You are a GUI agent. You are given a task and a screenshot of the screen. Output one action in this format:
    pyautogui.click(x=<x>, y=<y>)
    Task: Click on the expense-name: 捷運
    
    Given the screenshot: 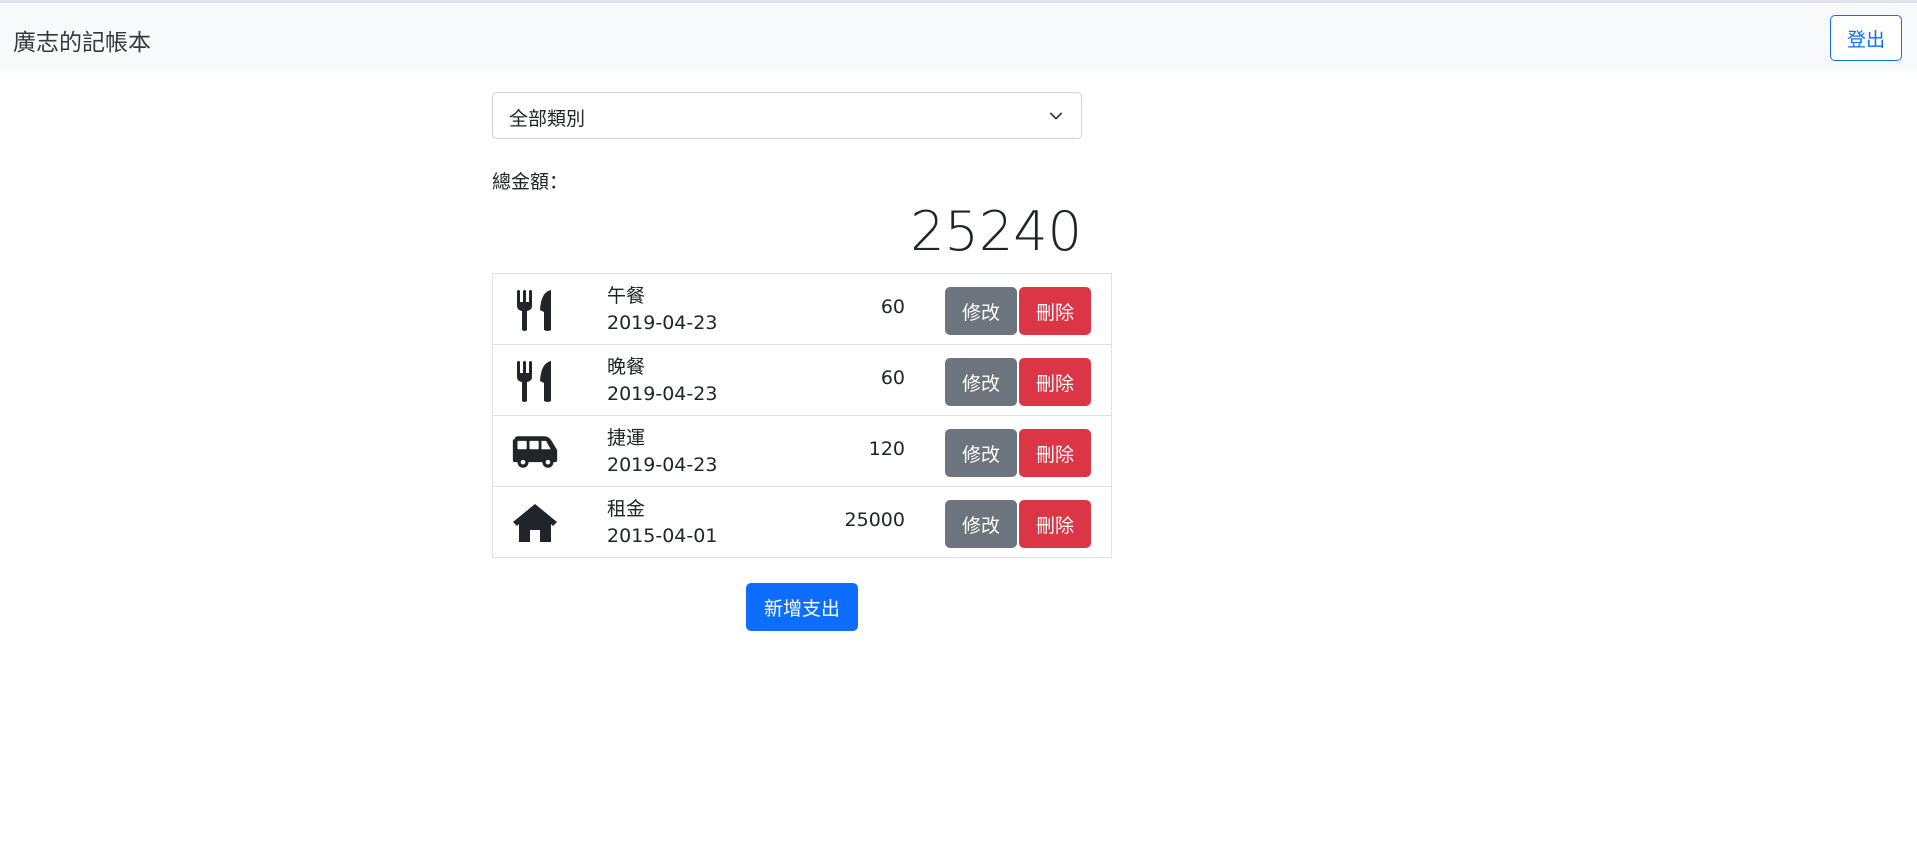 What is the action you would take?
    pyautogui.click(x=626, y=438)
    